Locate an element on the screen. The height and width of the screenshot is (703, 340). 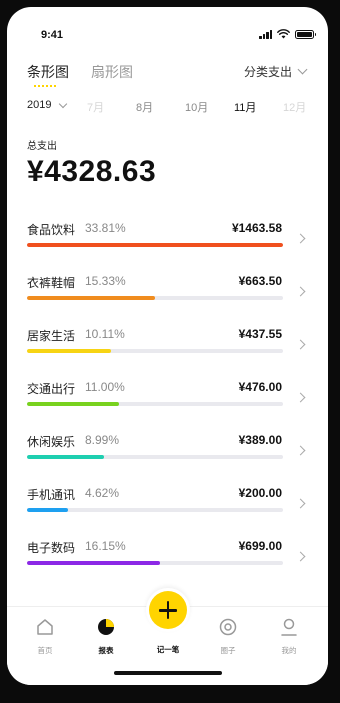
month-item: 8月 is located at coordinates (144, 107).